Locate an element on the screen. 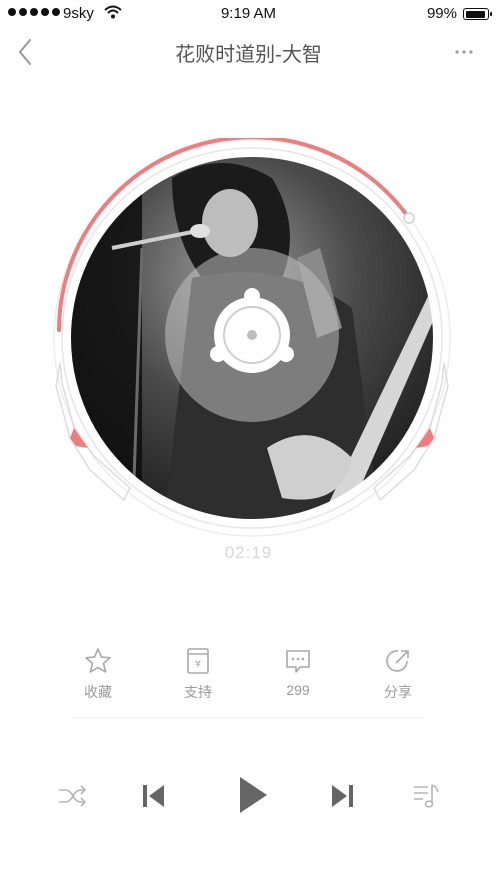  navigation-bar: 花败时道别-大智 is located at coordinates (248, 52).